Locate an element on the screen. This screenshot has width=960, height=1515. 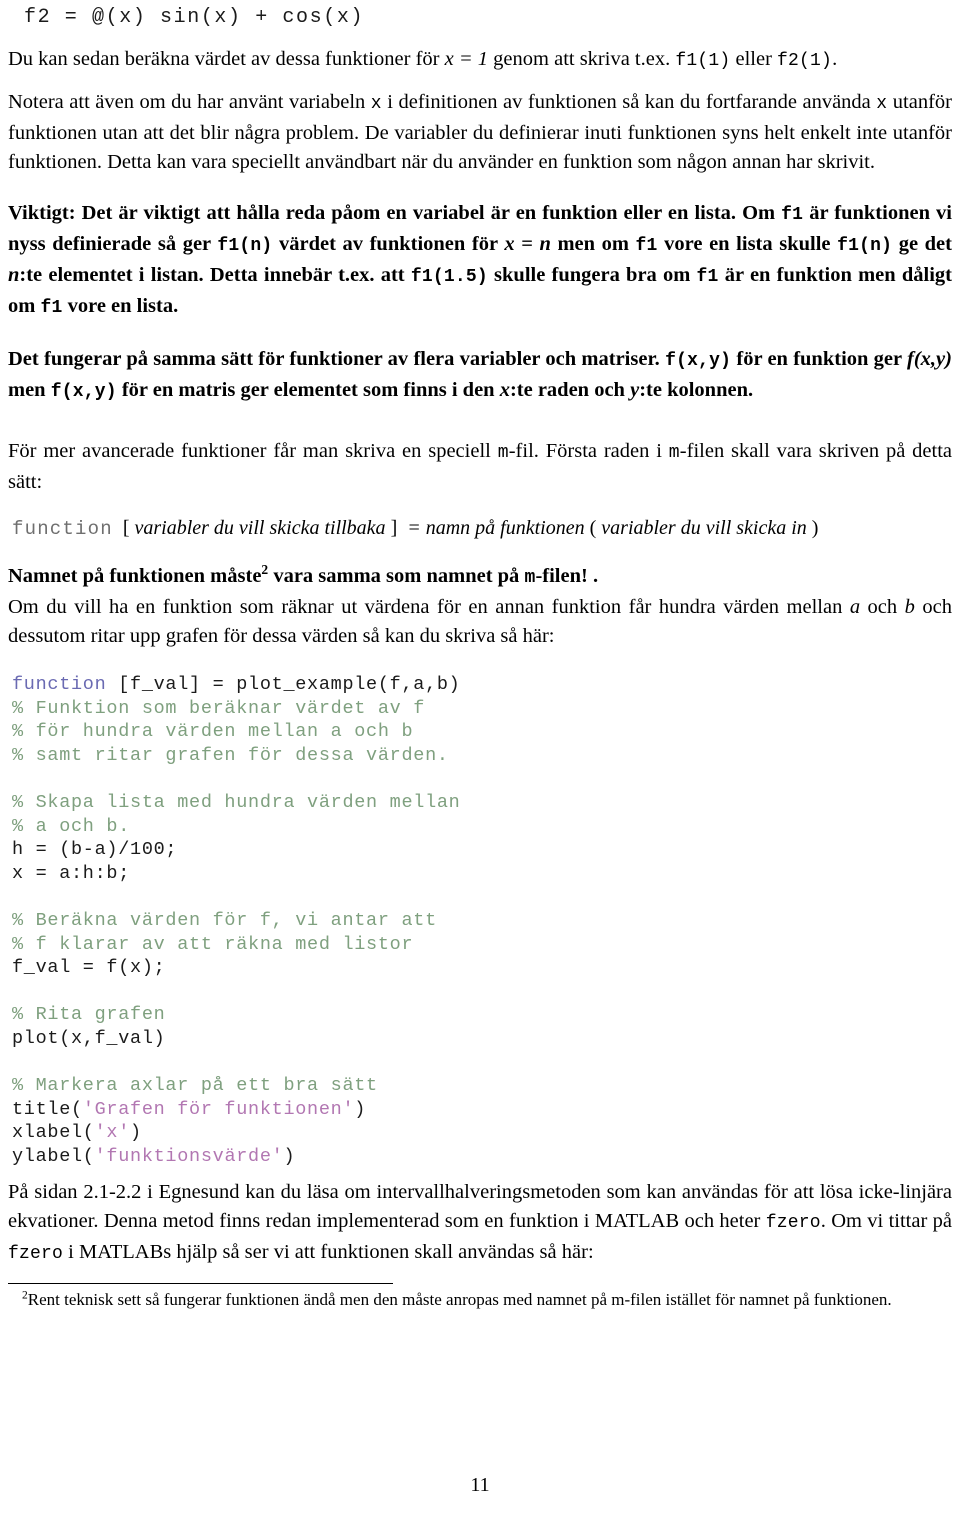
code-text: [f_val] = plot_example(f,a,b) is located at coordinates (283, 684).